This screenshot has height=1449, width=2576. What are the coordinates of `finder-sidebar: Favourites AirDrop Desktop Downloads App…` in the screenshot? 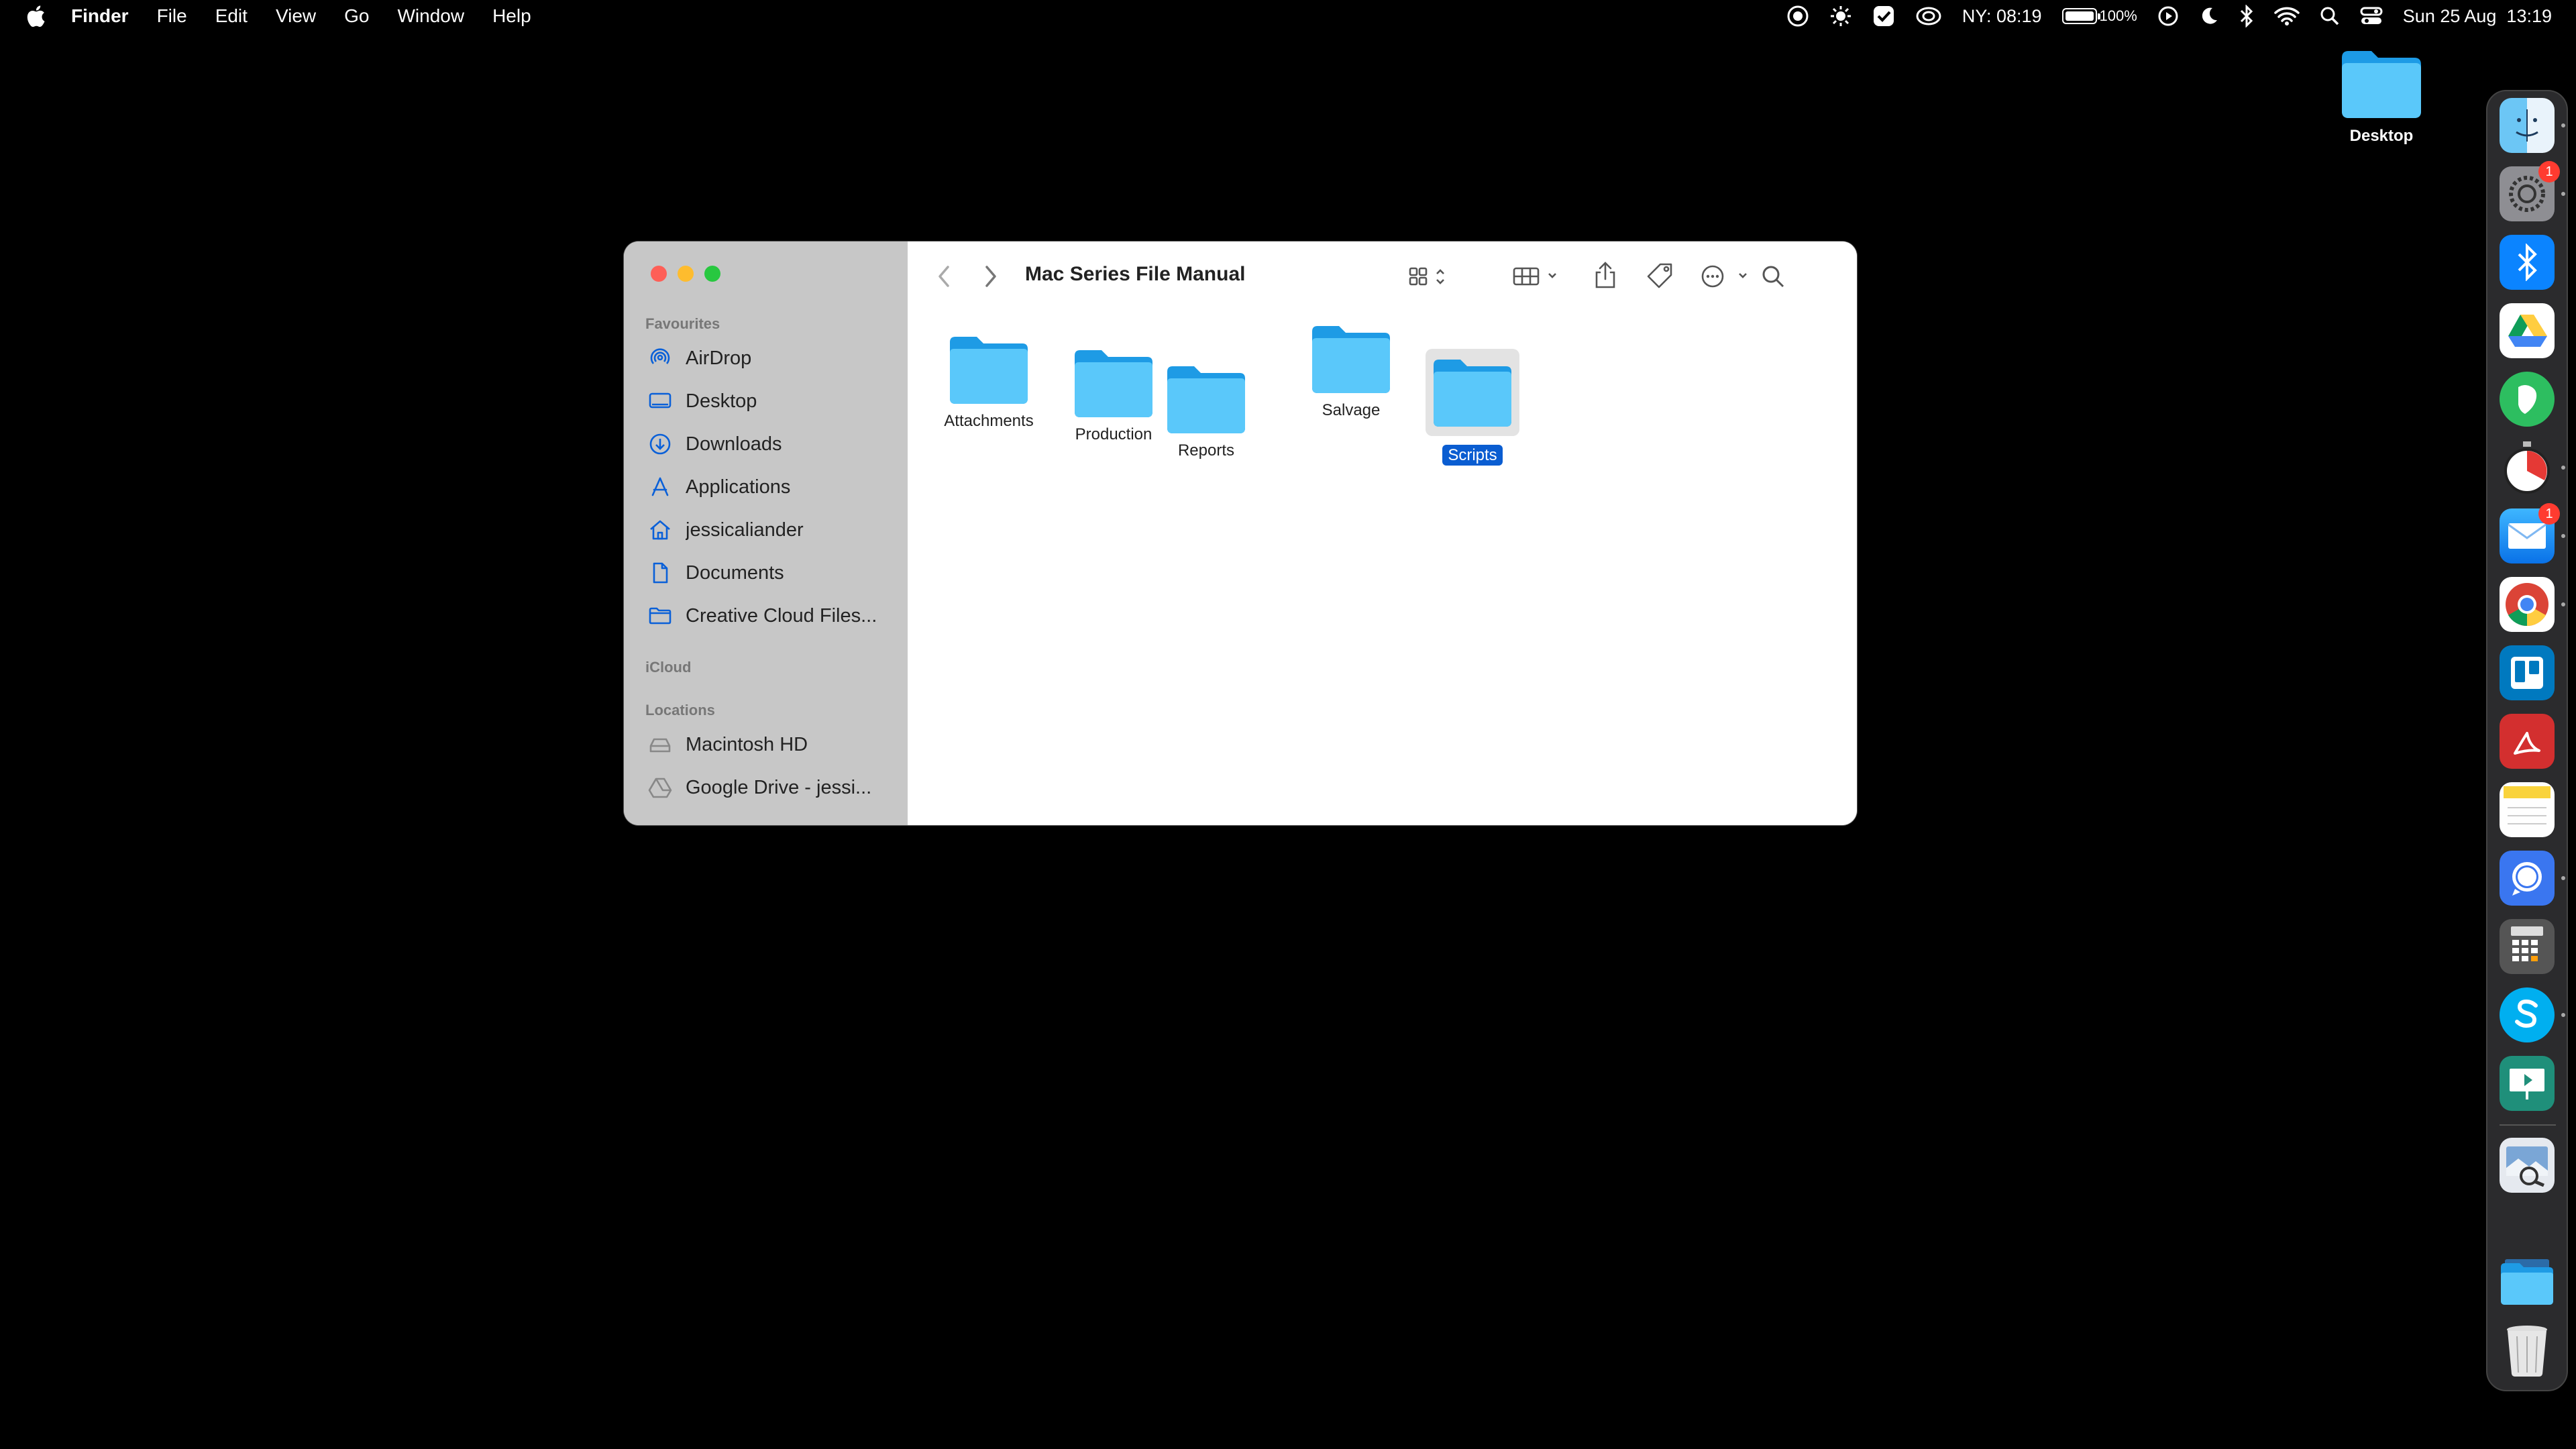 It's located at (766, 533).